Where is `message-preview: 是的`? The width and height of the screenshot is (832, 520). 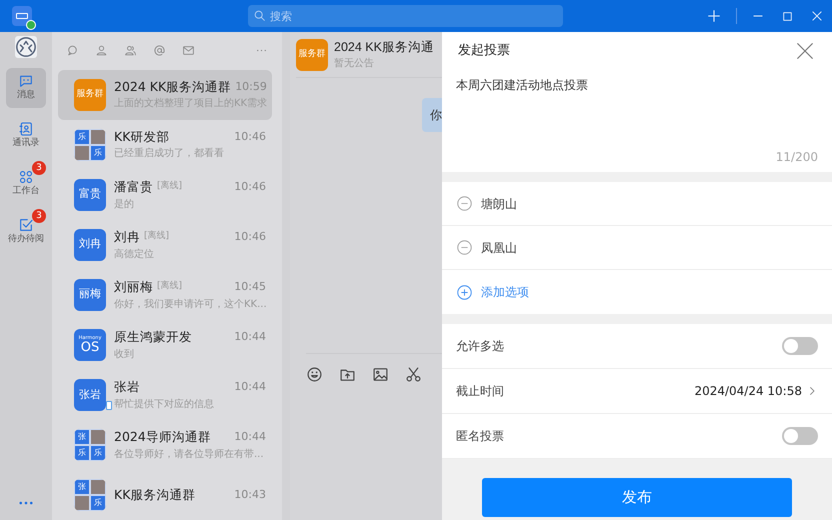 message-preview: 是的 is located at coordinates (124, 205).